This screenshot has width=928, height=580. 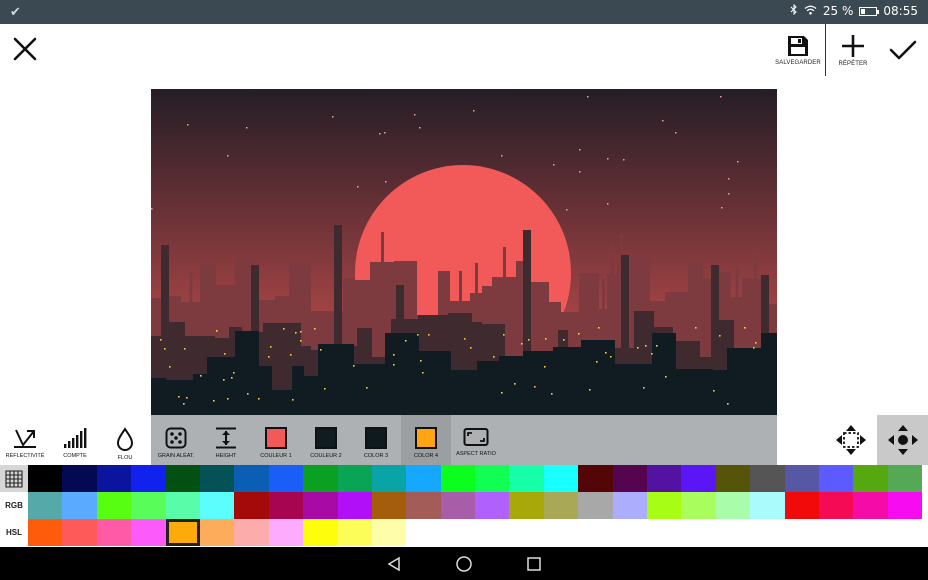 What do you see at coordinates (25, 49) in the screenshot?
I see `close-button` at bounding box center [25, 49].